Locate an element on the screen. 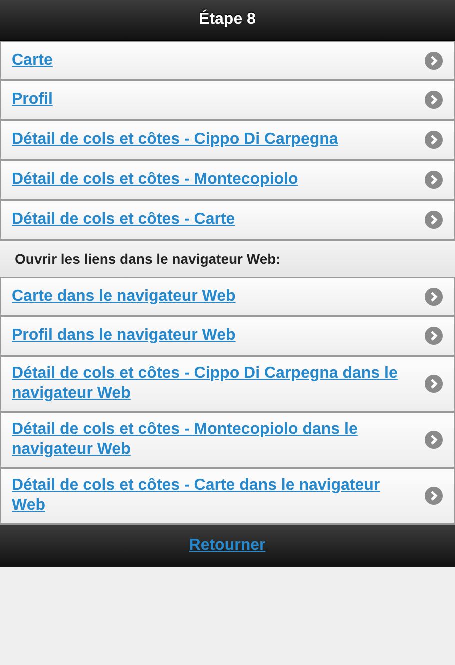  list-item: Carte is located at coordinates (227, 61).